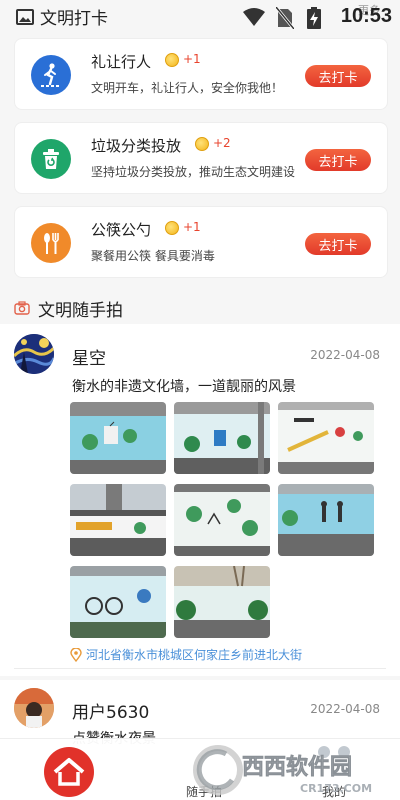  What do you see at coordinates (89, 356) in the screenshot?
I see `username: 星空` at bounding box center [89, 356].